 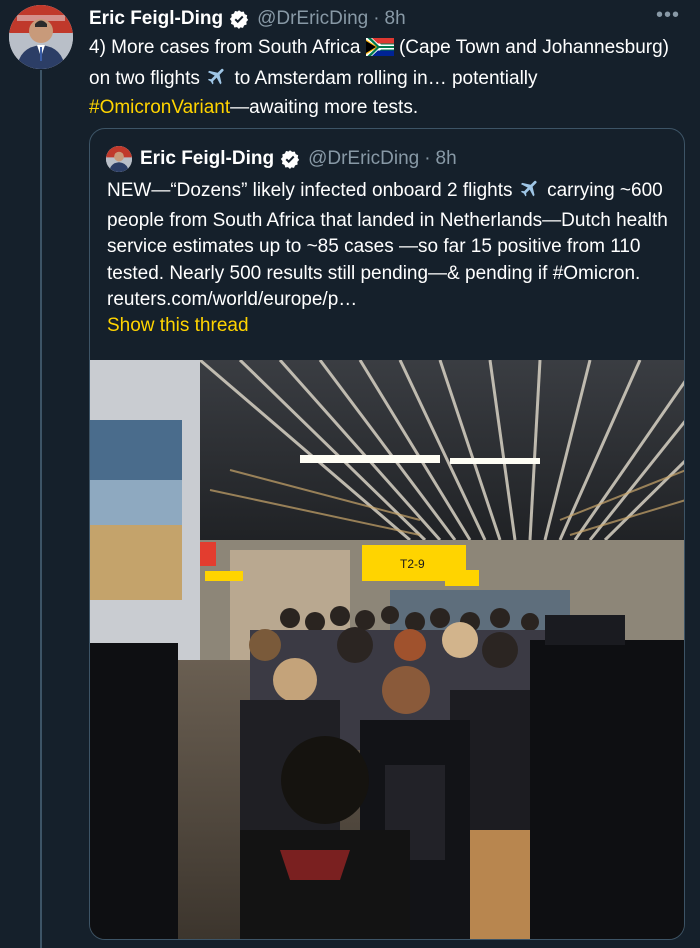 What do you see at coordinates (379, 51) in the screenshot?
I see `south-africa-flag-icon` at bounding box center [379, 51].